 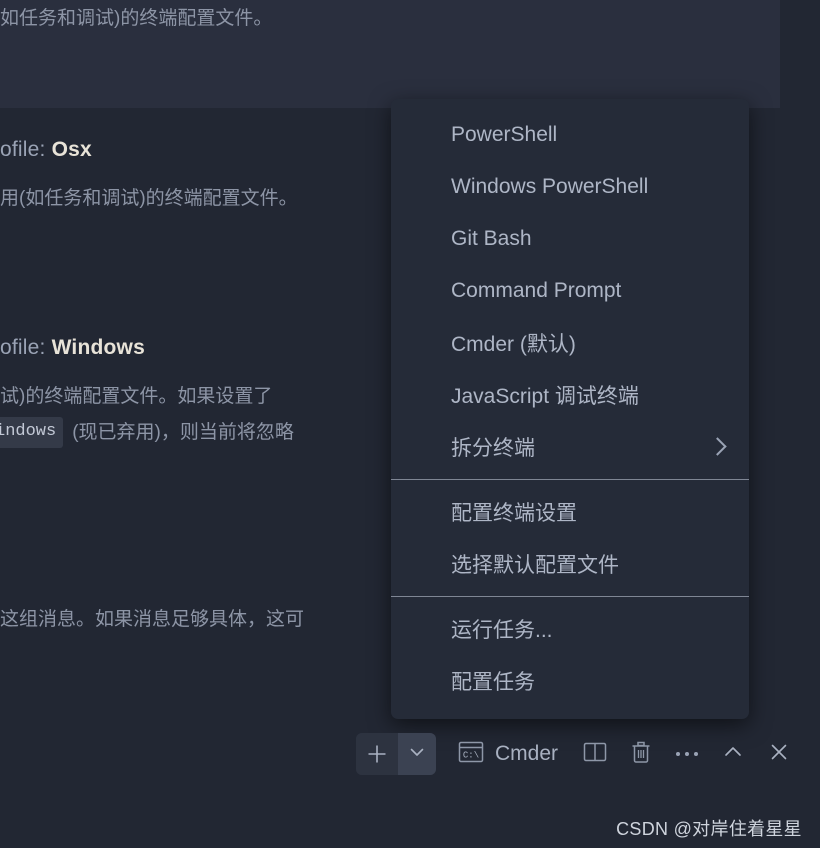 I want to click on maximize-panel-button, so click(x=733, y=754).